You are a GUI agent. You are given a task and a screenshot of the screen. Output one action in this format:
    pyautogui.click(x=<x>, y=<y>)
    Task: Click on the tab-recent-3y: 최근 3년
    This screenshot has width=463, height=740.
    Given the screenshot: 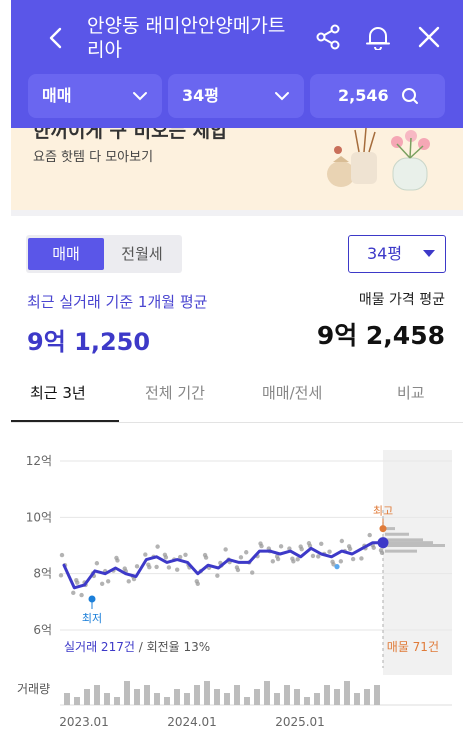 What is the action you would take?
    pyautogui.click(x=58, y=392)
    